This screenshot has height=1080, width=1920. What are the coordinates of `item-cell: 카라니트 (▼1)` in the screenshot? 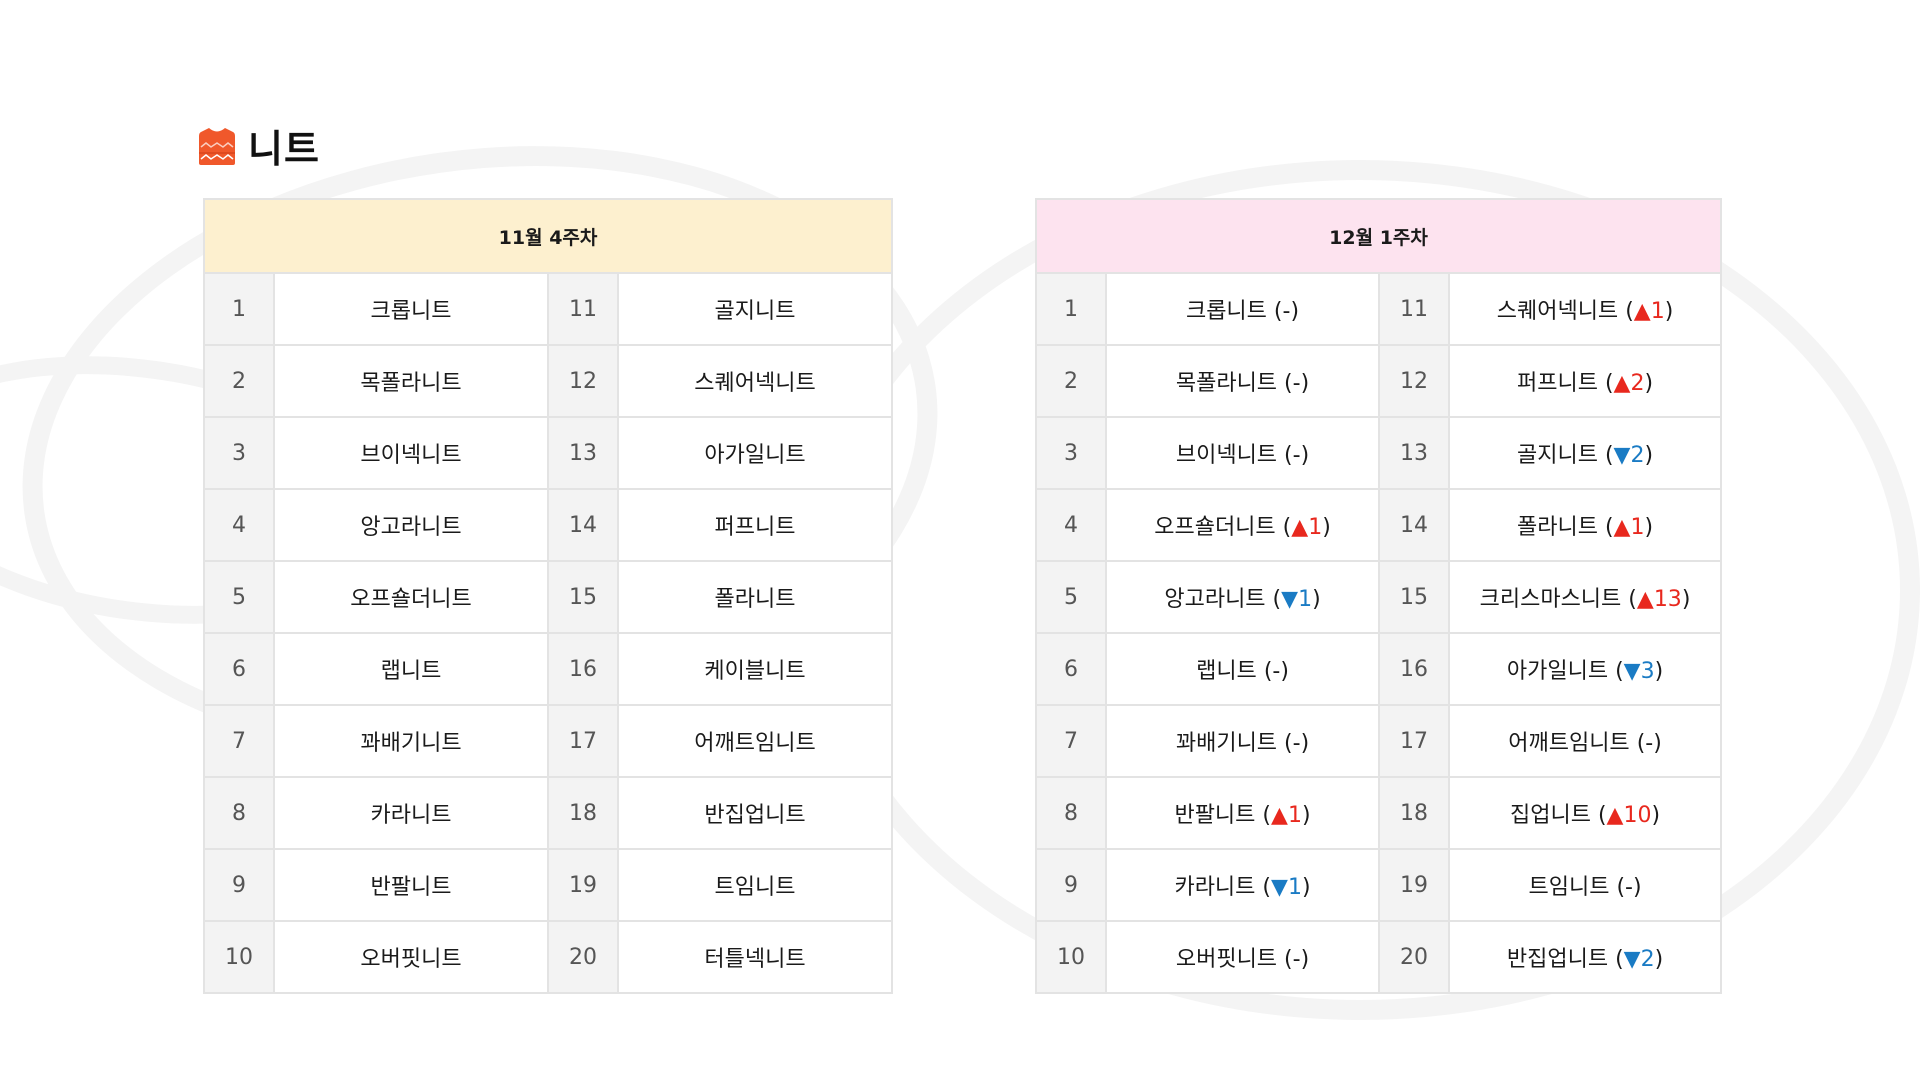 It's located at (1242, 885).